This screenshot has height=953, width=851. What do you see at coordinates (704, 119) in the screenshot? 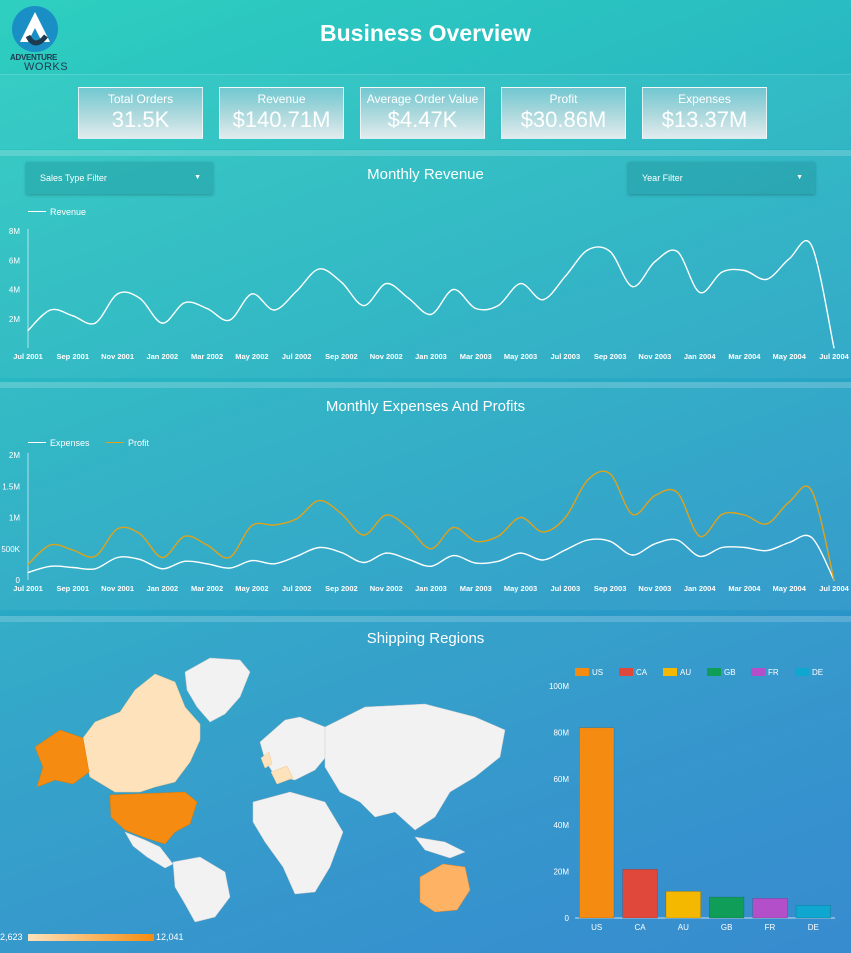
I see `kpi-value: $13.37M` at bounding box center [704, 119].